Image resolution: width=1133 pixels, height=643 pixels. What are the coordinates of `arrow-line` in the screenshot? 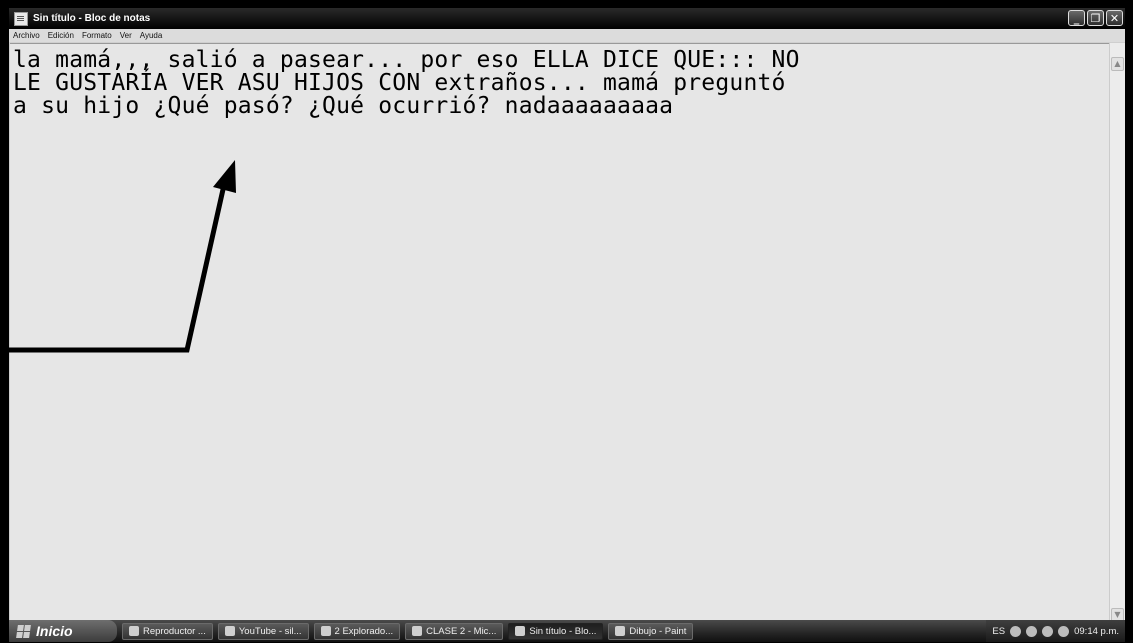 It's located at (113, 268).